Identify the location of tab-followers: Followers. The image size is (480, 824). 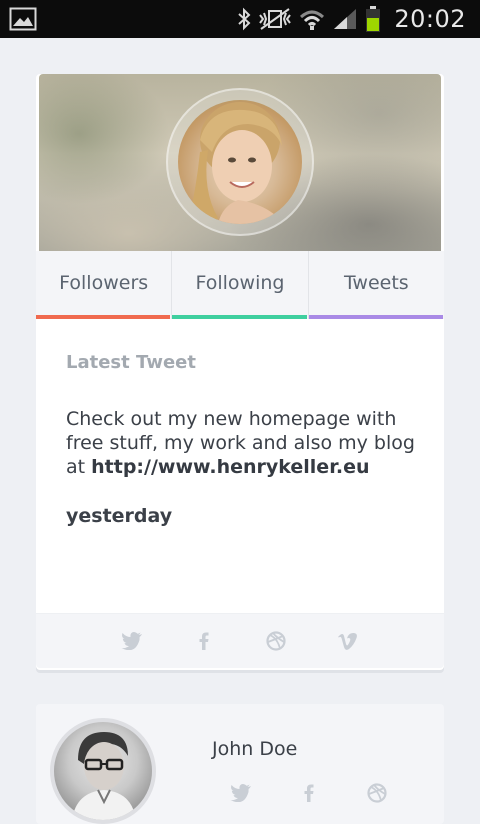
(104, 285).